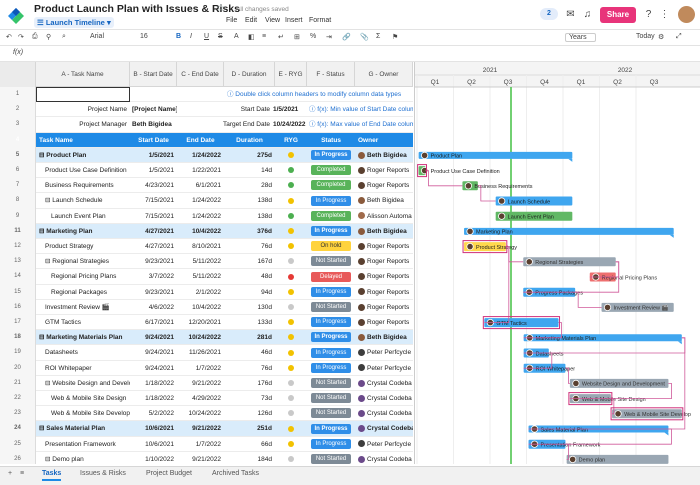  I want to click on row-number: 18, so click(18, 338).